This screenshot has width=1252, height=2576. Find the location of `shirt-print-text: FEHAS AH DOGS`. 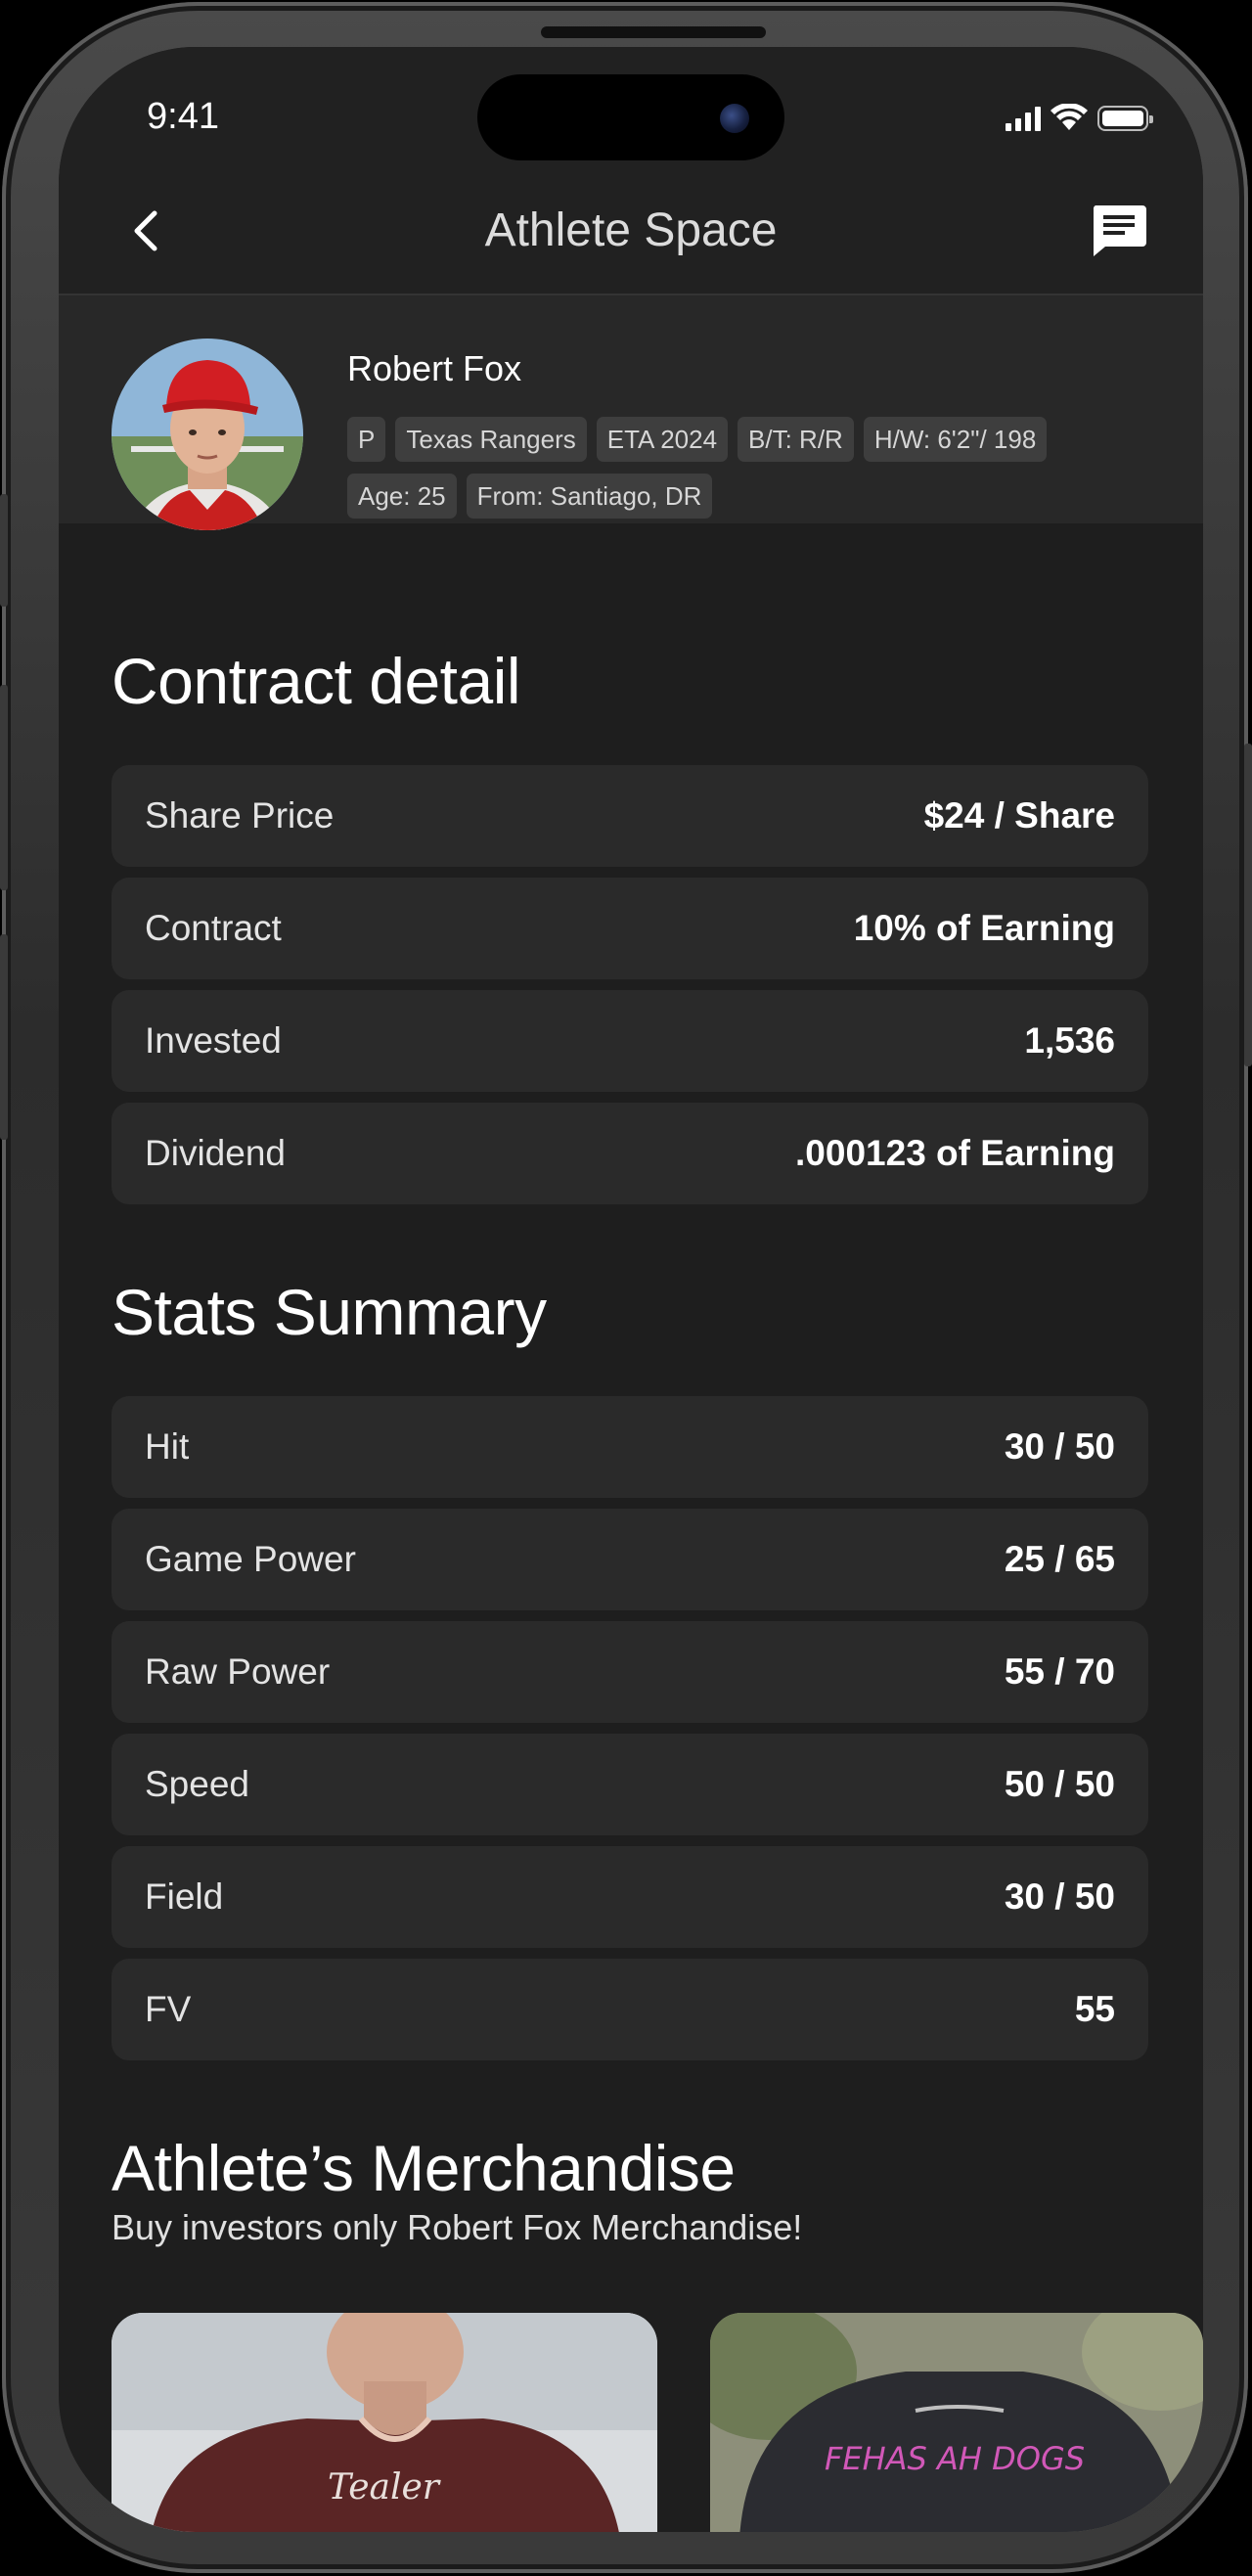

shirt-print-text: FEHAS AH DOGS is located at coordinates (955, 2458).